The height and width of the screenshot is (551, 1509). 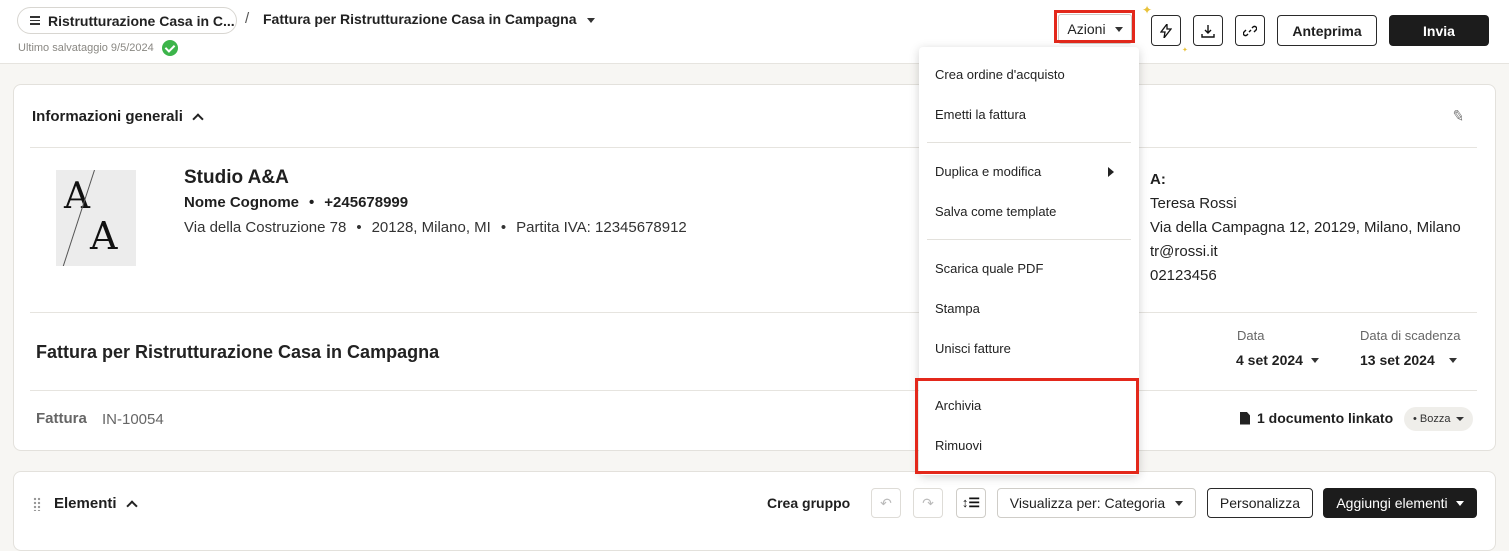 What do you see at coordinates (86, 48) in the screenshot?
I see `save-status-text: Ultimo salvataggio 9/5/2024` at bounding box center [86, 48].